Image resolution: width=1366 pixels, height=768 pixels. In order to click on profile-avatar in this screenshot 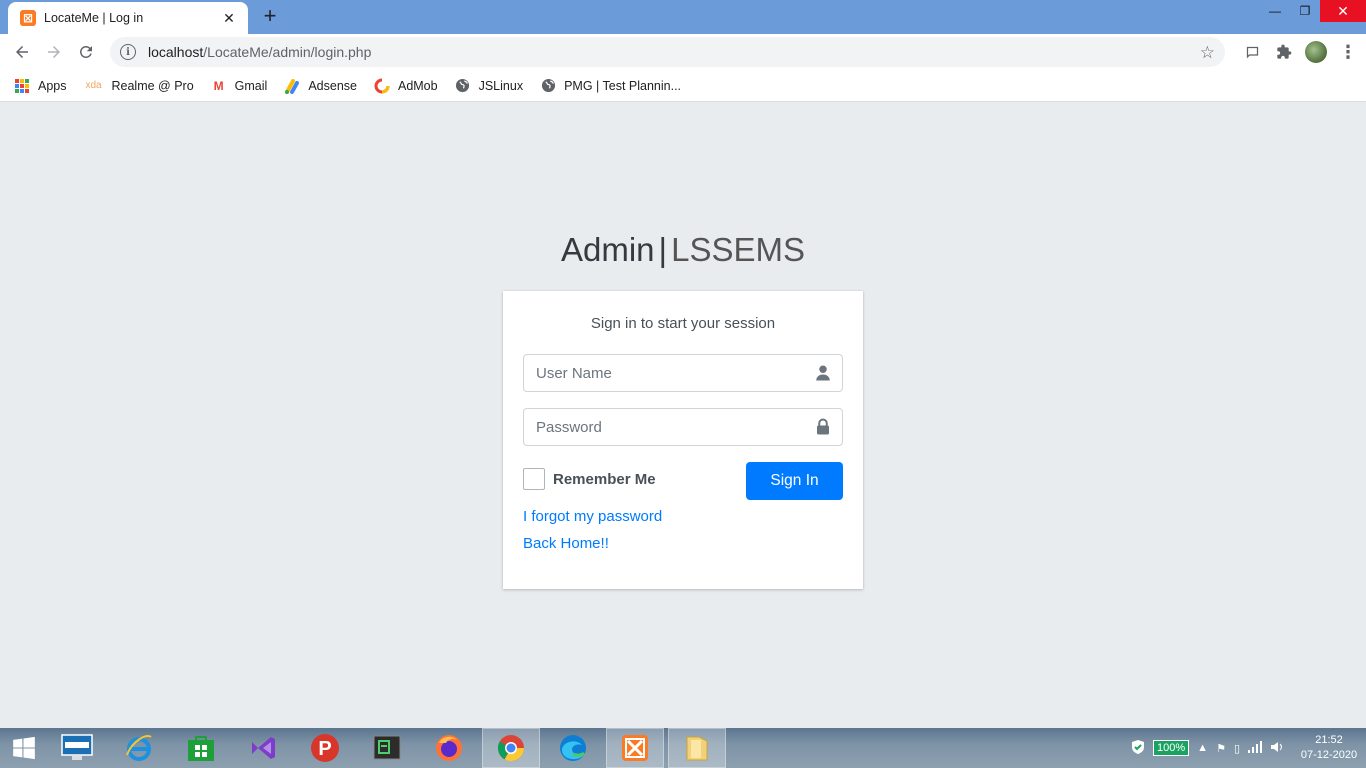, I will do `click(1316, 52)`.